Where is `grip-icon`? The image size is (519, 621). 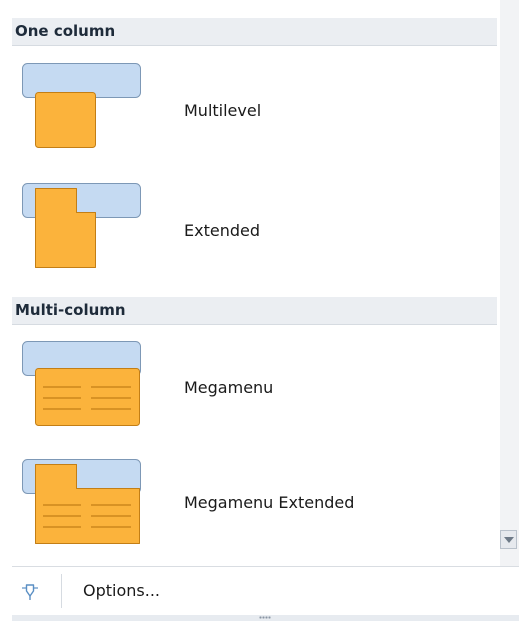 grip-icon is located at coordinates (265, 617).